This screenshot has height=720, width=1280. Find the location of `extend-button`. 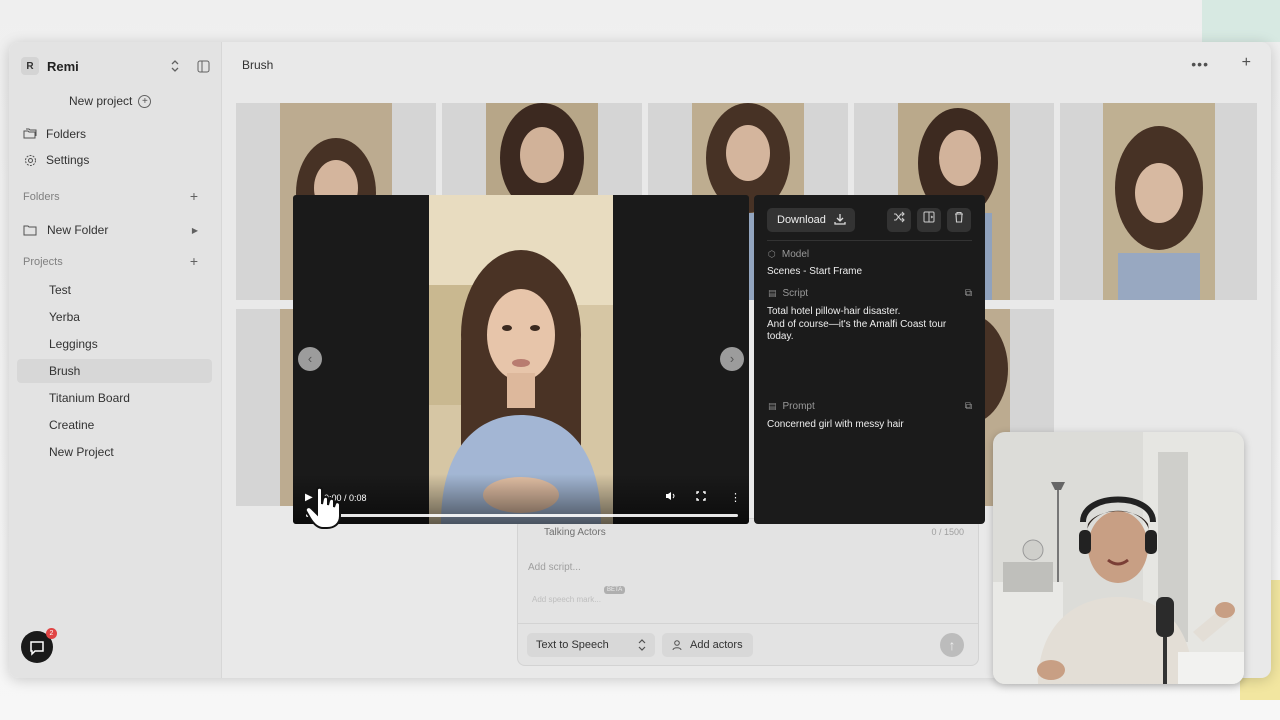

extend-button is located at coordinates (929, 220).